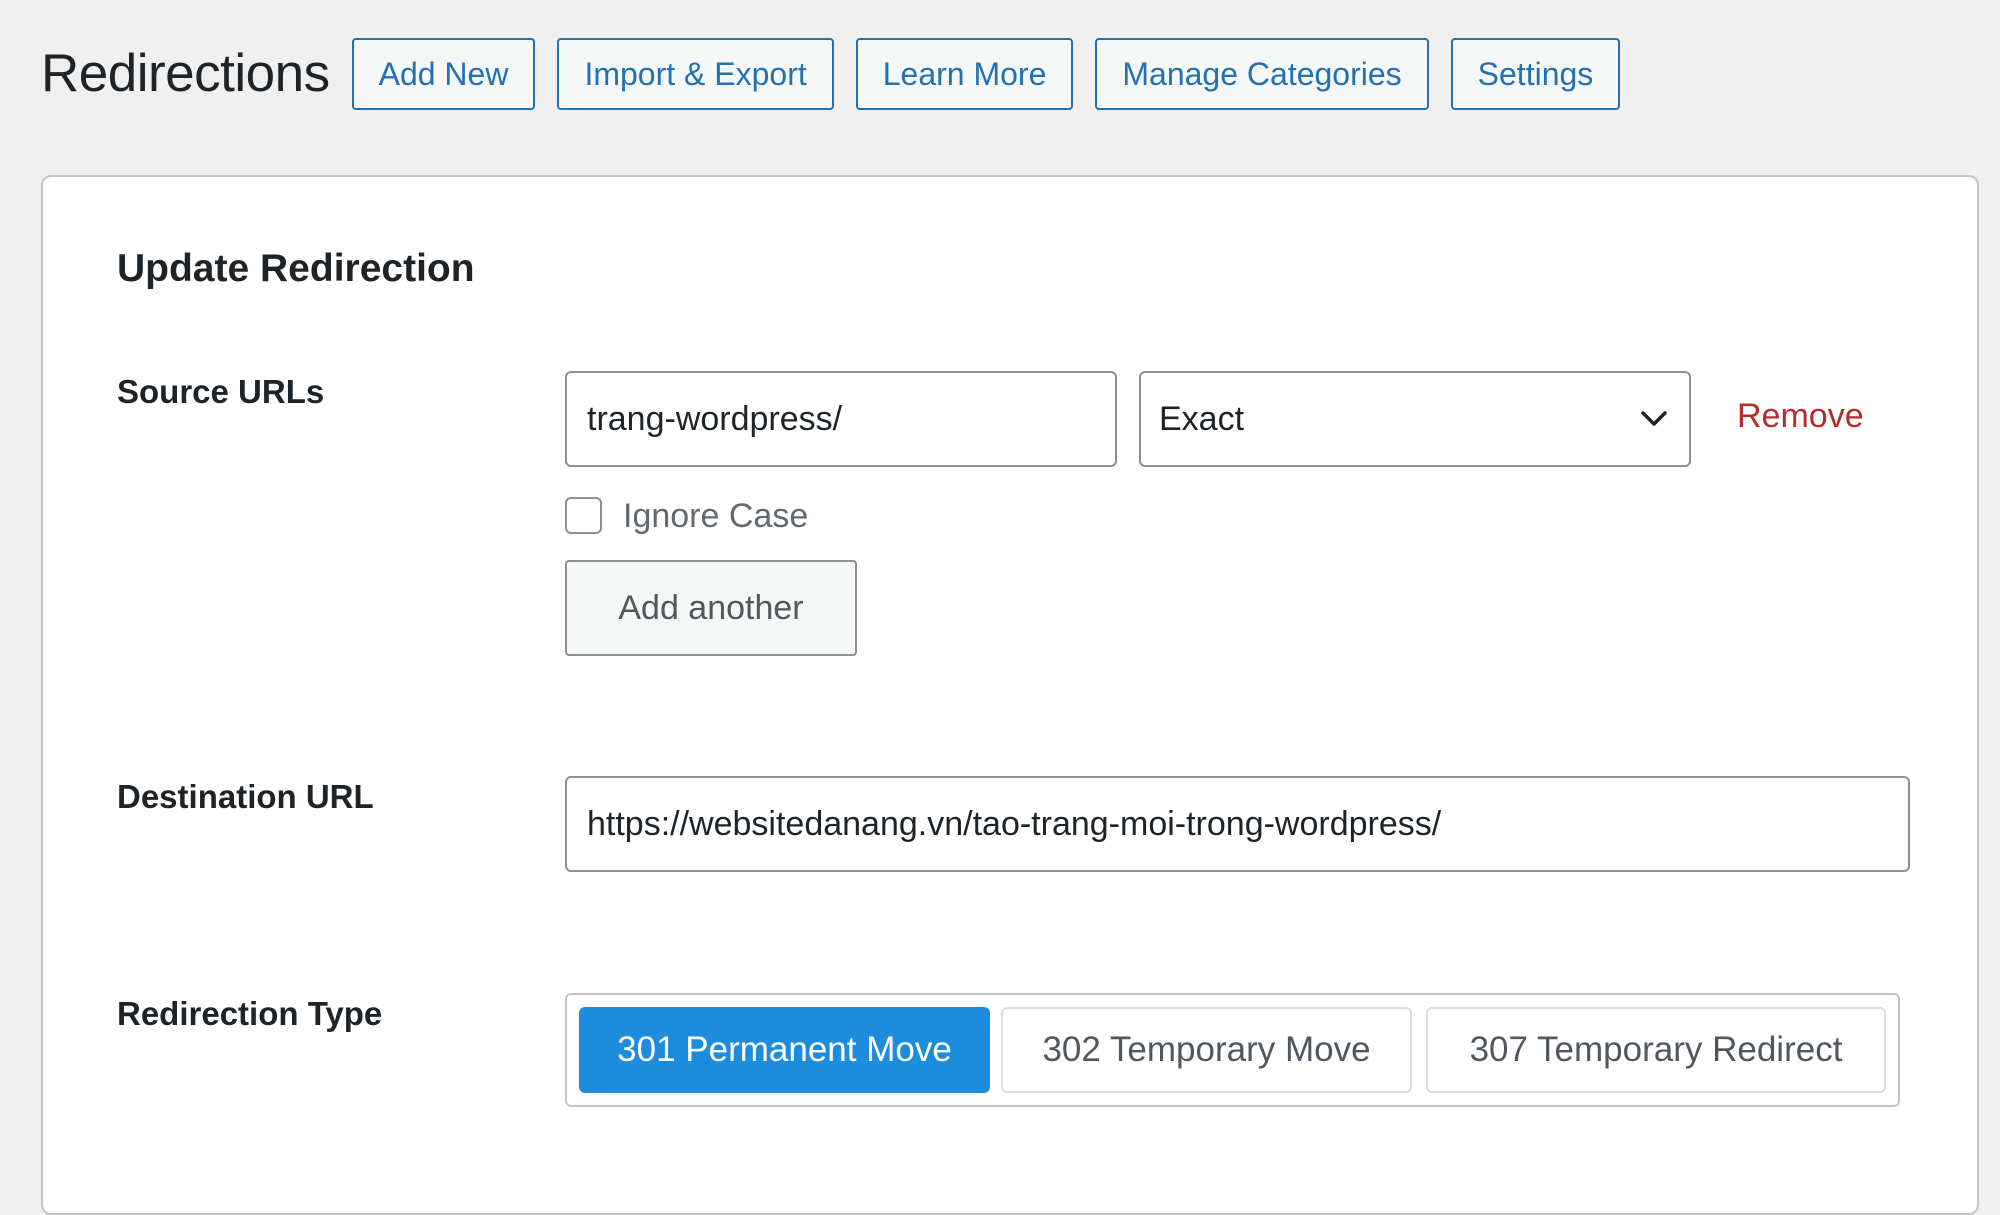 Image resolution: width=2000 pixels, height=1215 pixels. I want to click on source-urls-label: Source URLs, so click(221, 391).